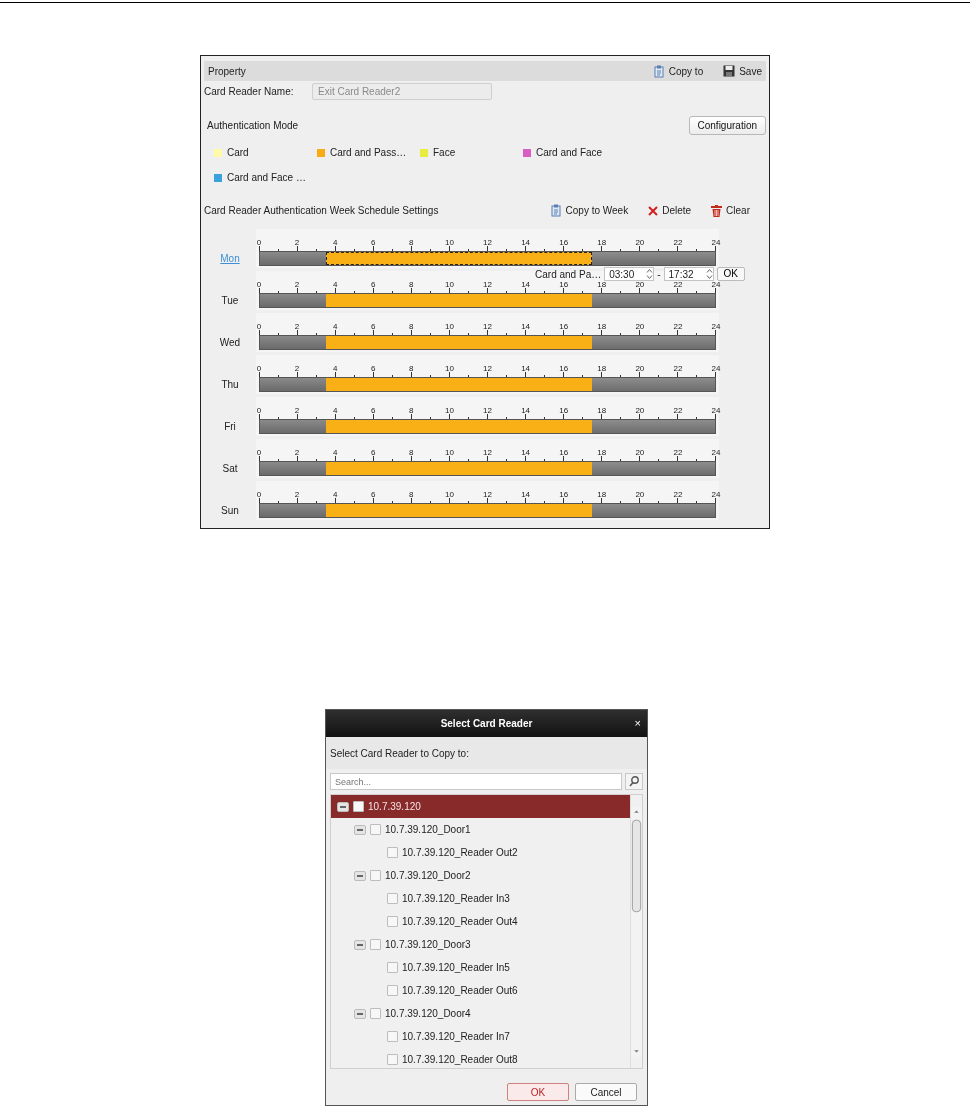 The width and height of the screenshot is (970, 1120). I want to click on copy-to-button: Copy to, so click(678, 71).